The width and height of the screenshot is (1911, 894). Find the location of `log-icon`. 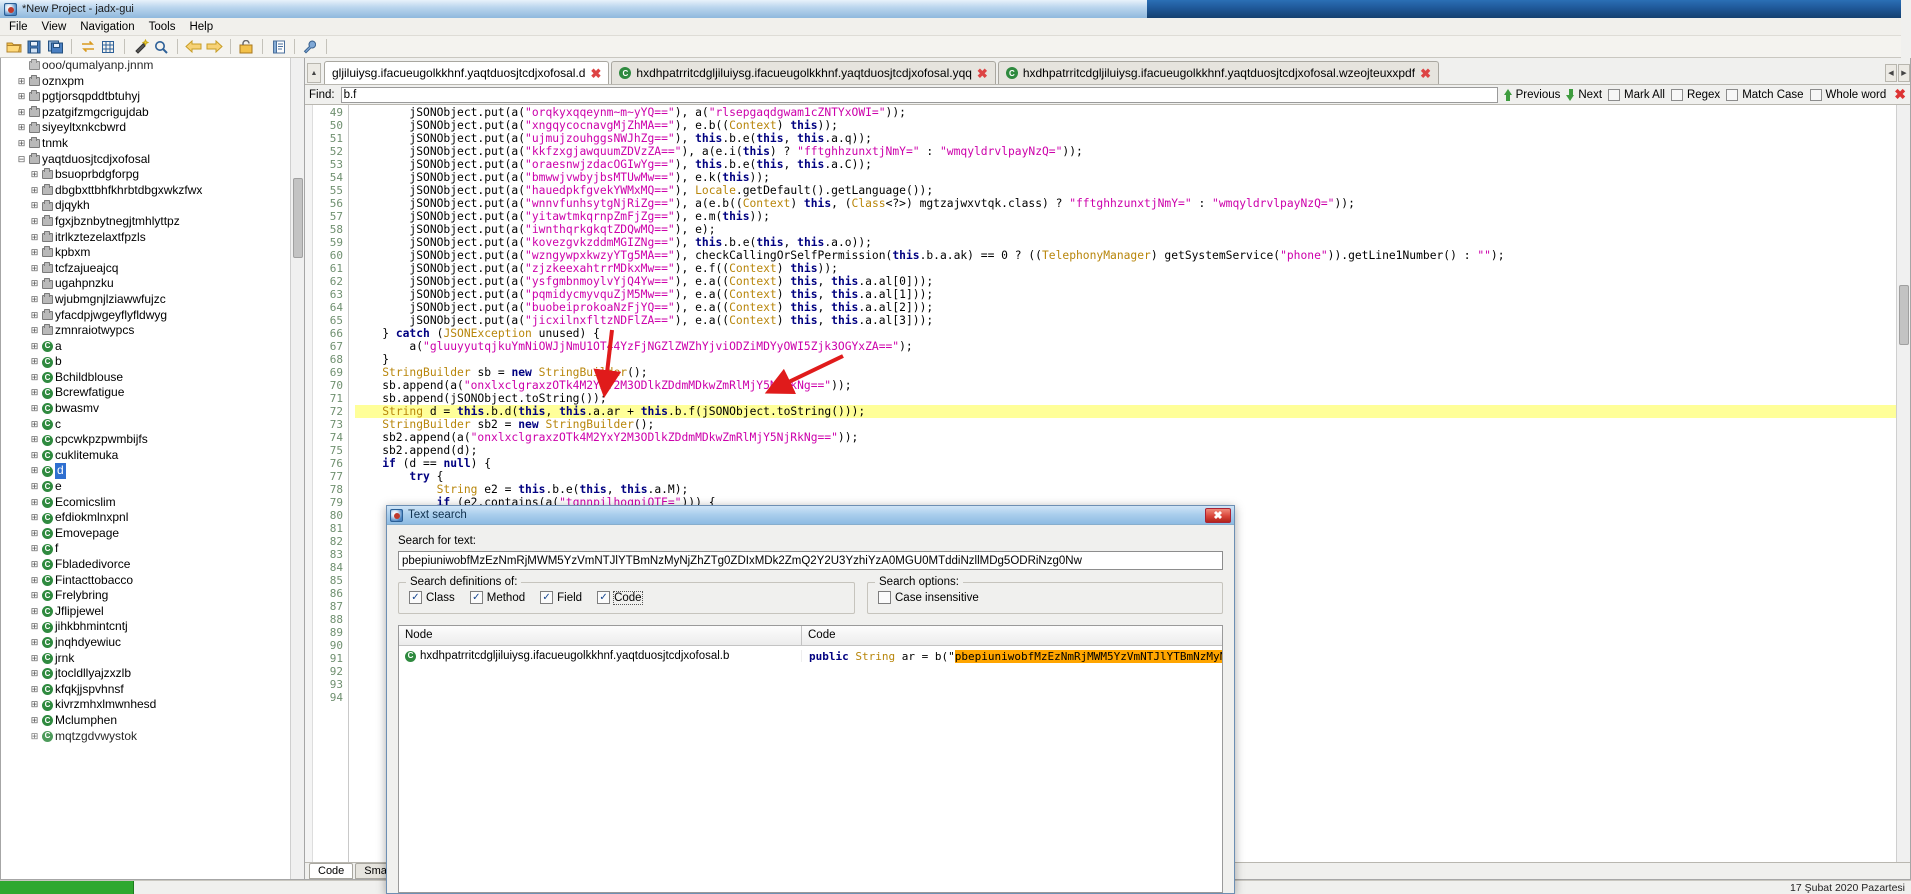

log-icon is located at coordinates (278, 46).